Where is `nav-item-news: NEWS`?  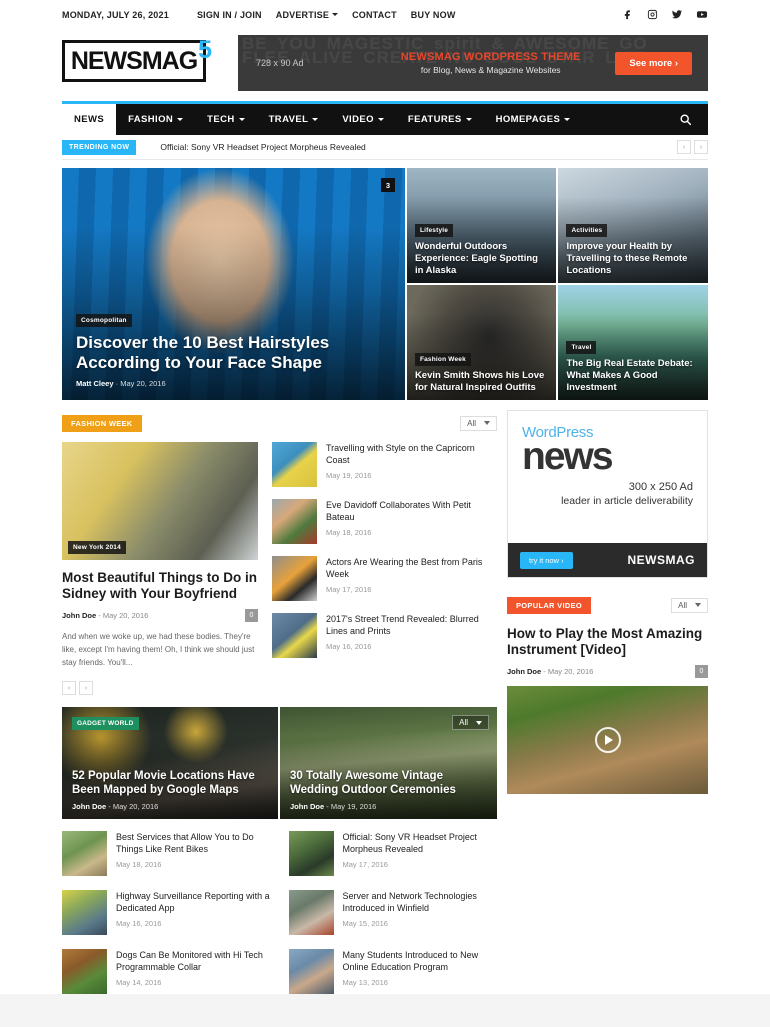
nav-item-news: NEWS is located at coordinates (89, 119).